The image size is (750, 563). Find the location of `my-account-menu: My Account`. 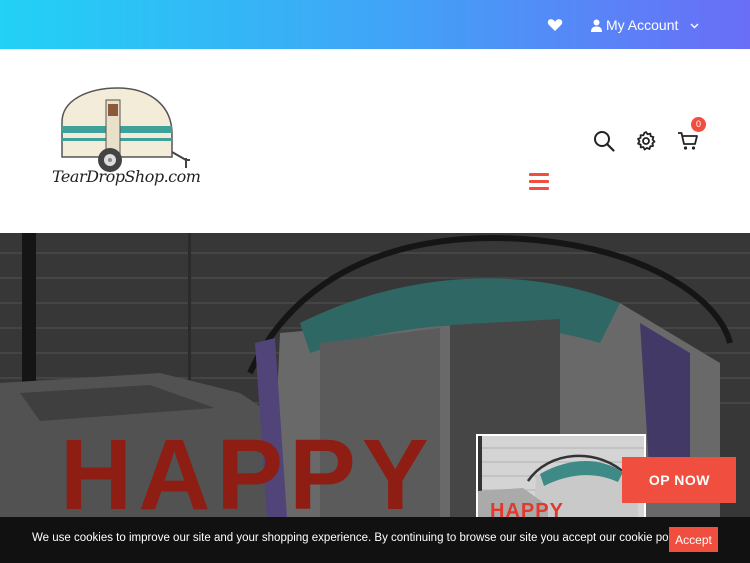

my-account-menu: My Account is located at coordinates (645, 25).